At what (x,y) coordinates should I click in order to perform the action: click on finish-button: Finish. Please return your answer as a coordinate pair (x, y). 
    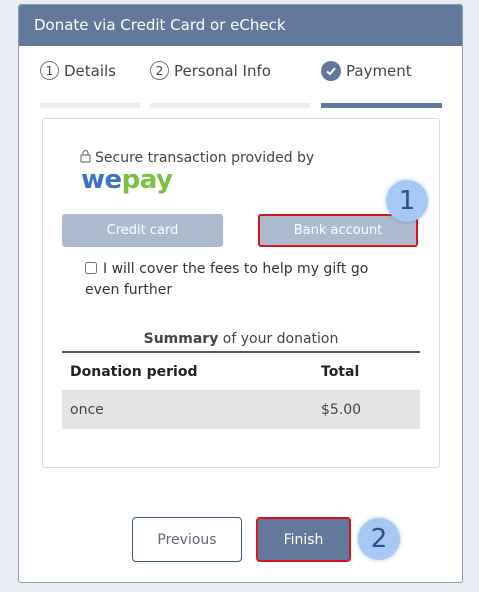
    Looking at the image, I should click on (303, 539).